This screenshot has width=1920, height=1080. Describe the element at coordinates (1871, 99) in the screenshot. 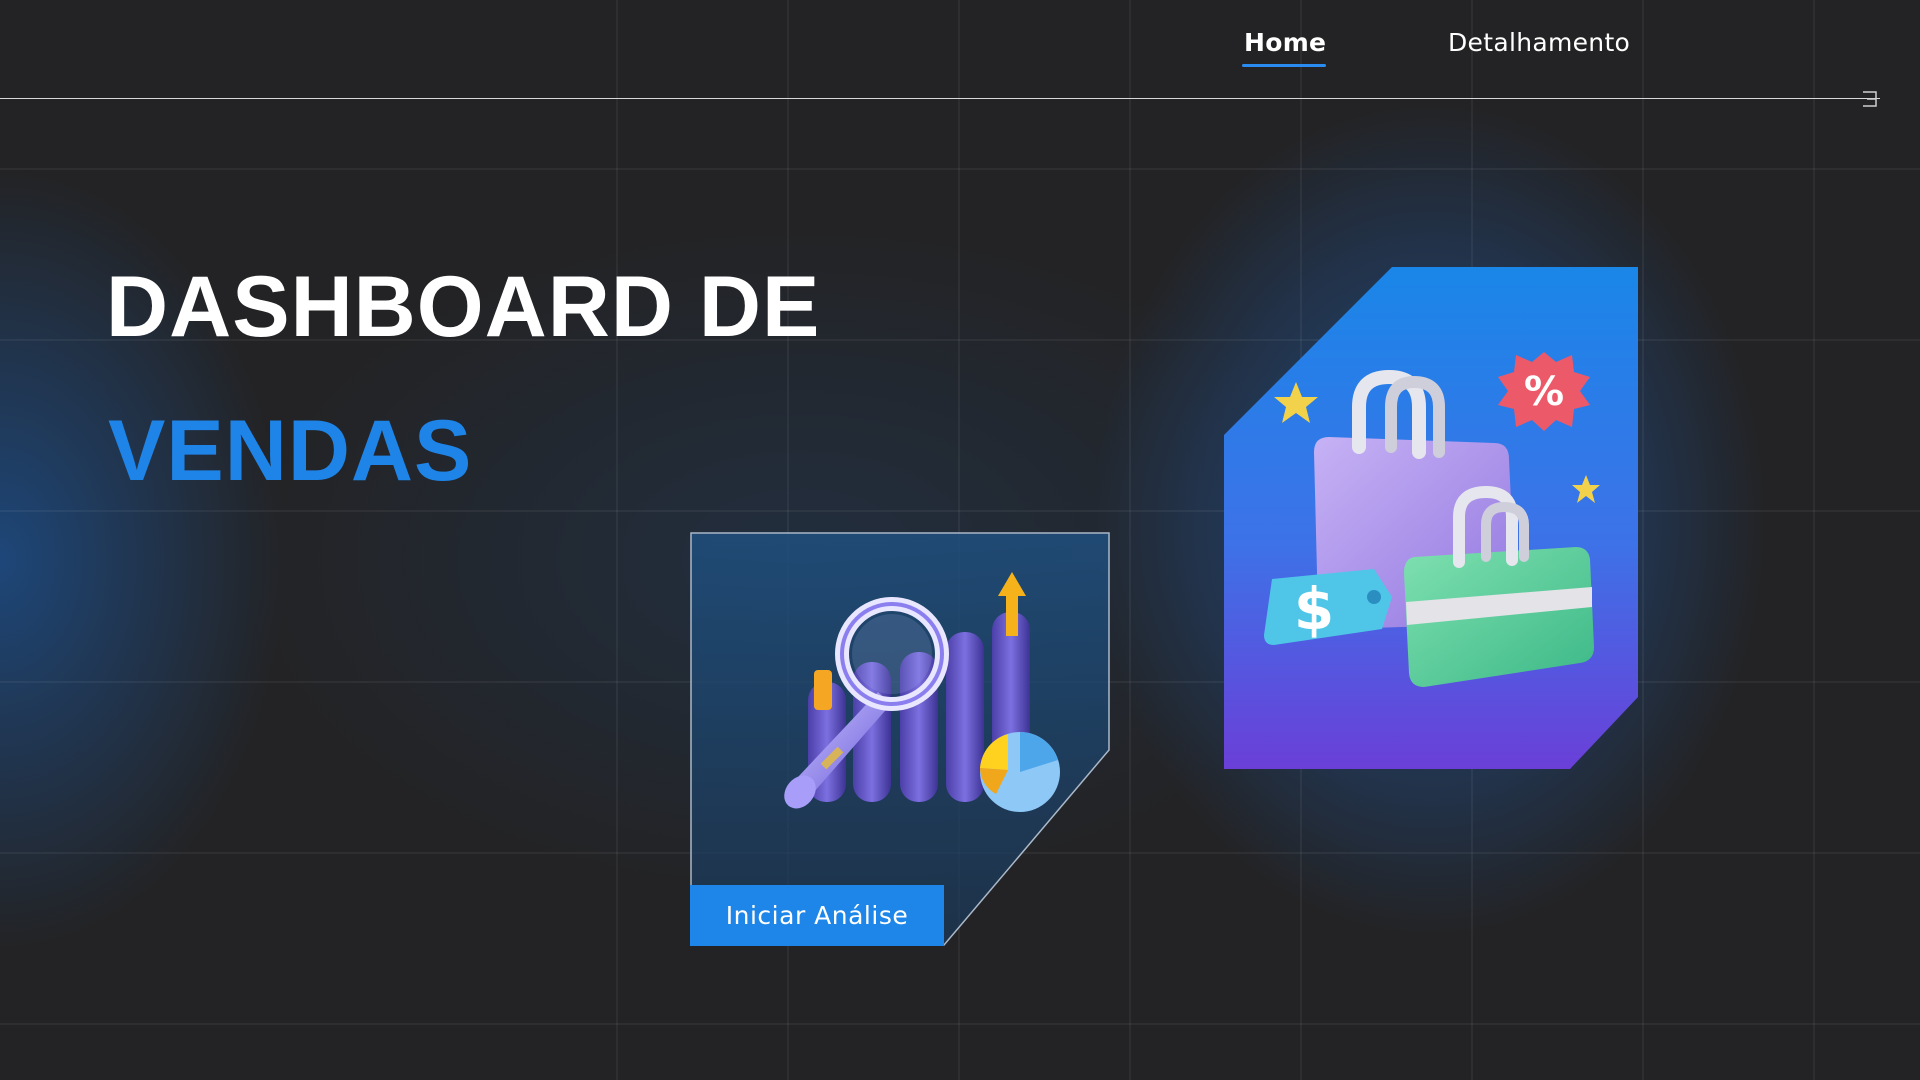

I see `collapse-panel-icon` at that location.